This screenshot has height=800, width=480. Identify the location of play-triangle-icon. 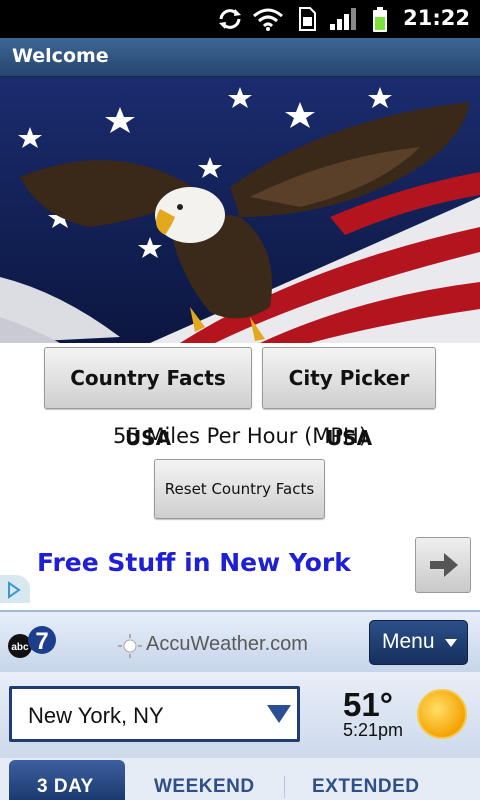
(14, 590).